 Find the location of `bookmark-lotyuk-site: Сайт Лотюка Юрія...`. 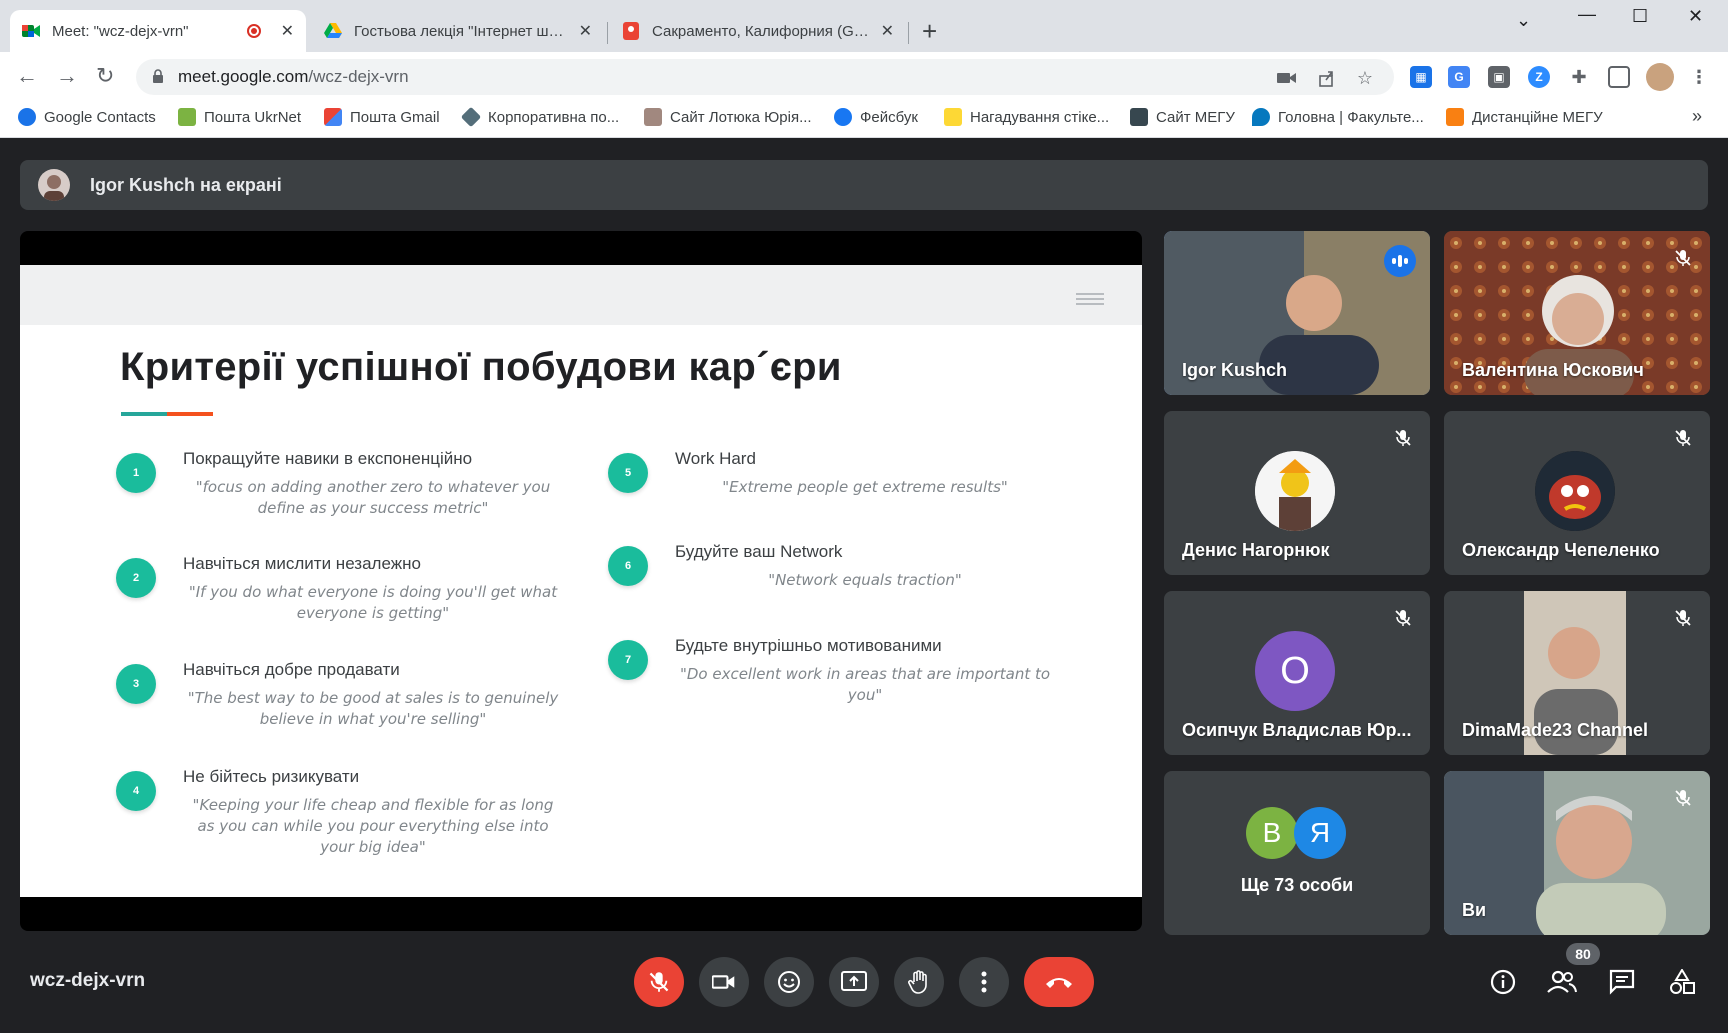

bookmark-lotyuk-site: Сайт Лотюка Юрія... is located at coordinates (728, 117).